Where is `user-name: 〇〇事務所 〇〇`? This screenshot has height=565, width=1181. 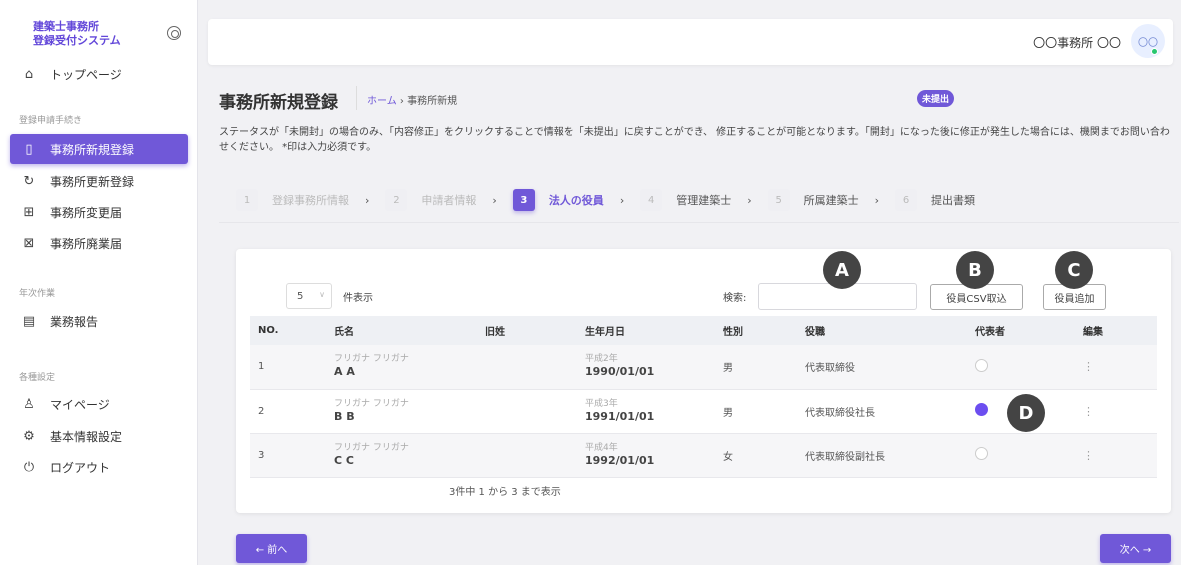
user-name: 〇〇事務所 〇〇 is located at coordinates (1077, 42).